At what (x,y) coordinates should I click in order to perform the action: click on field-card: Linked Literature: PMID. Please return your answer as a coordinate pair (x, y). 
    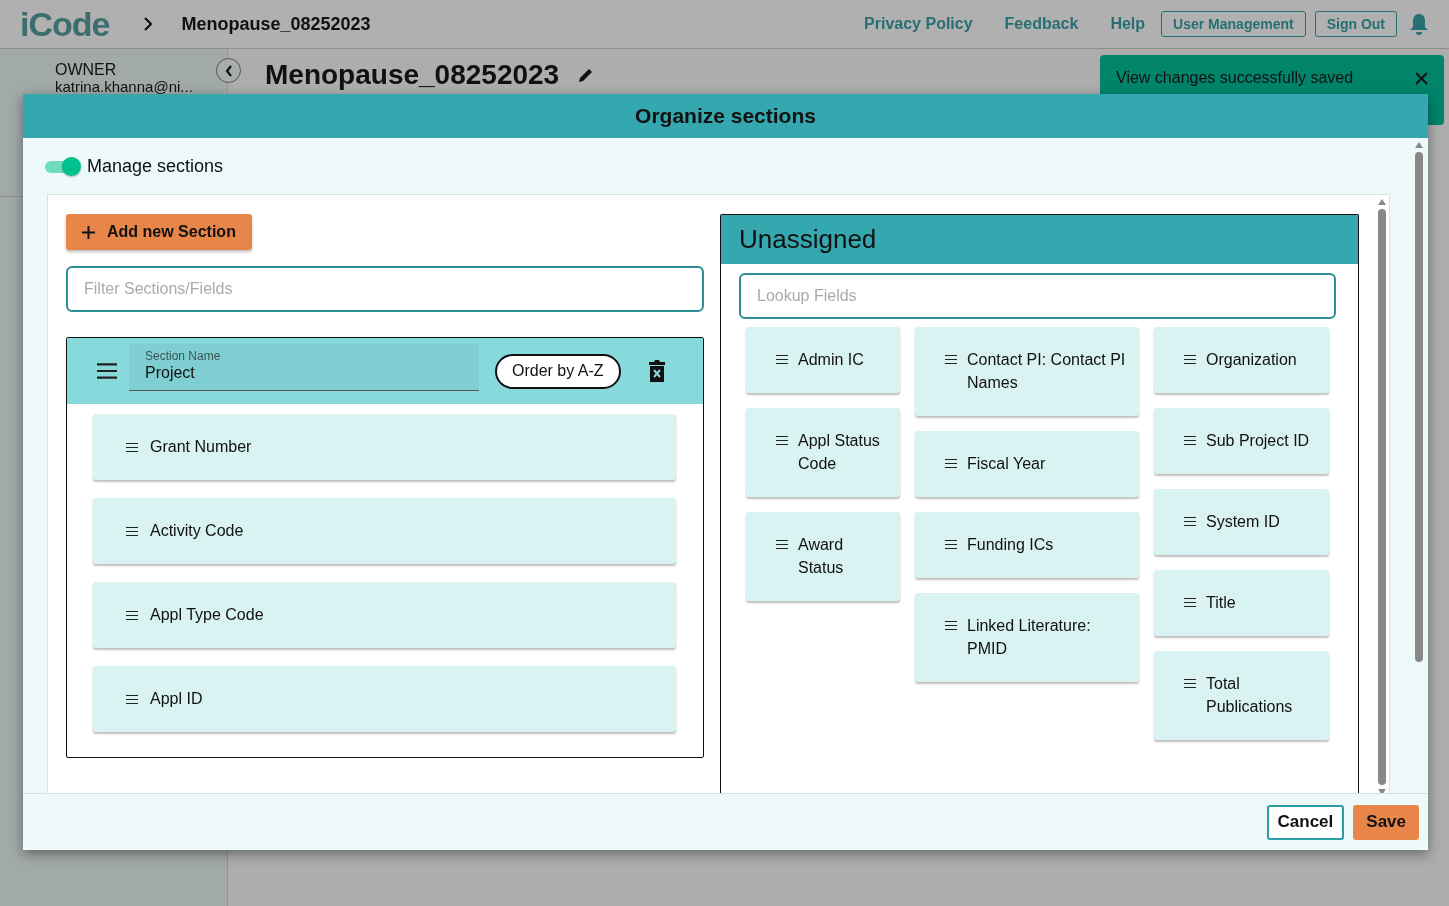
    Looking at the image, I should click on (1027, 637).